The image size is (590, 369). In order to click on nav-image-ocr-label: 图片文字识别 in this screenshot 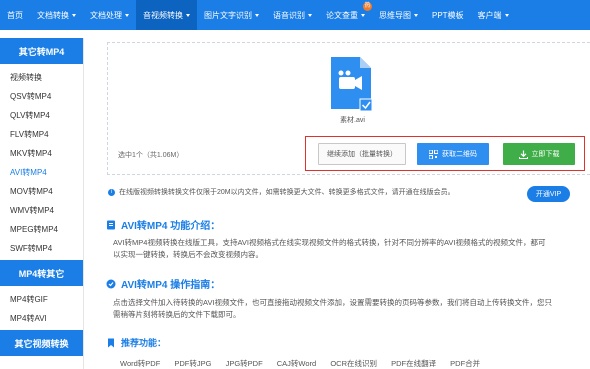, I will do `click(228, 15)`.